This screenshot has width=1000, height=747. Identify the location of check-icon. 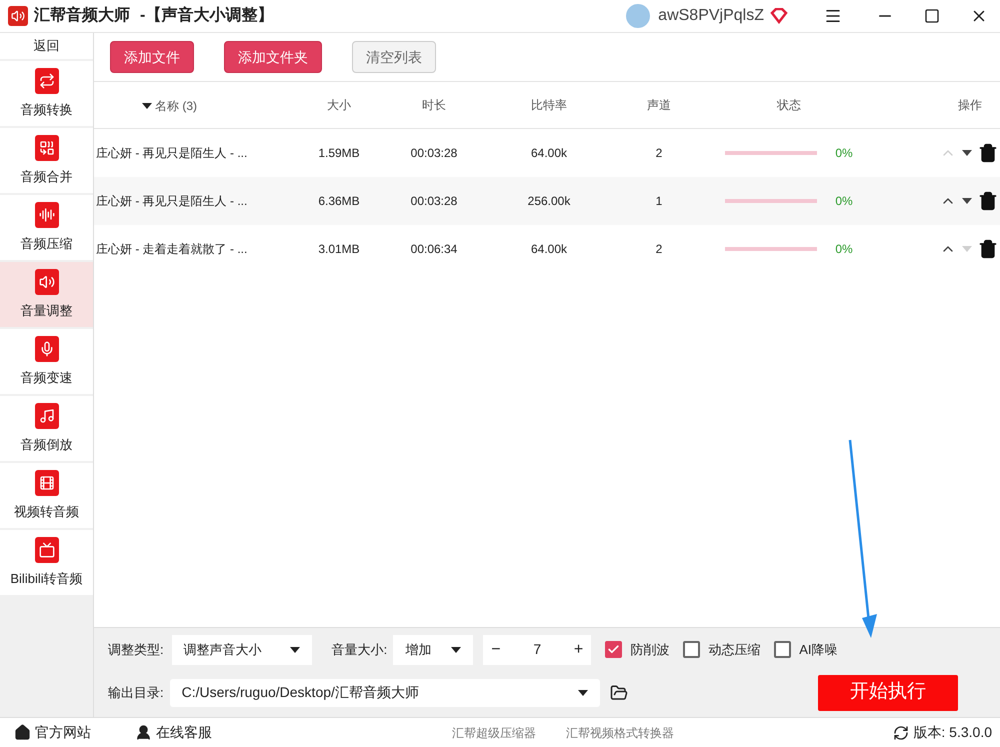
(613, 649).